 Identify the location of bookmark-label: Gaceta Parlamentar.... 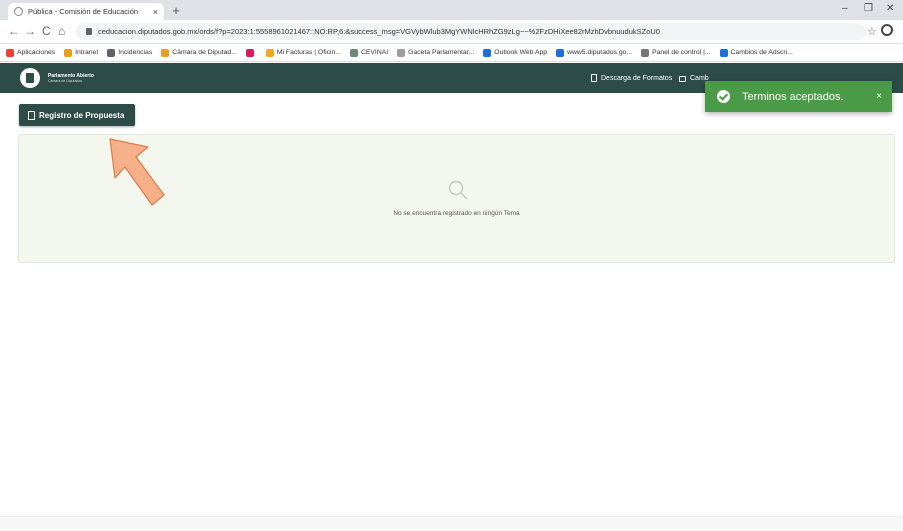
(441, 52).